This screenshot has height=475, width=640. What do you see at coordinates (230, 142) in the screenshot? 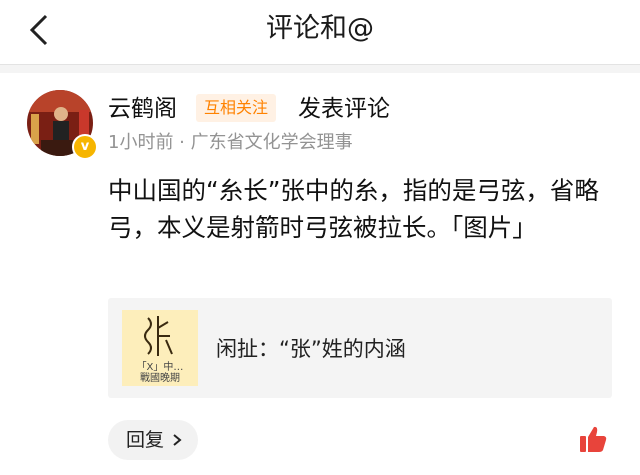
I see `comment-meta: 1小时前 · 广东省文化学会理事` at bounding box center [230, 142].